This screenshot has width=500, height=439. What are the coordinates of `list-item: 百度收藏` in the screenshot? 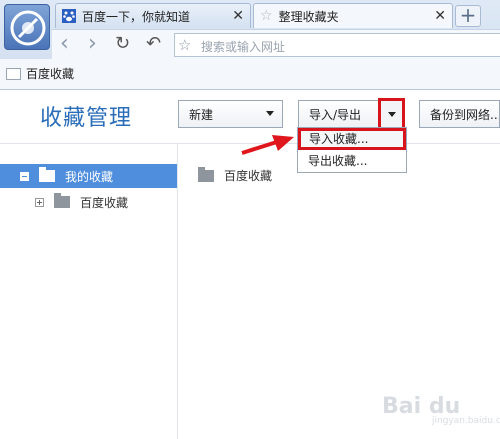 It's located at (235, 175).